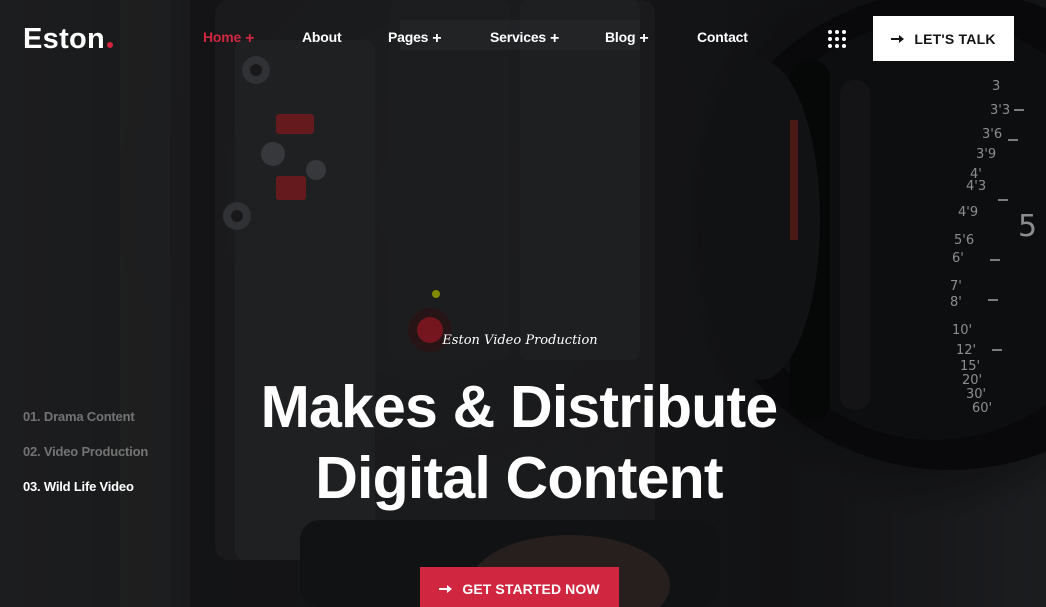 The width and height of the screenshot is (1046, 607). I want to click on hero-eyebrow: Eston Video Production, so click(523, 340).